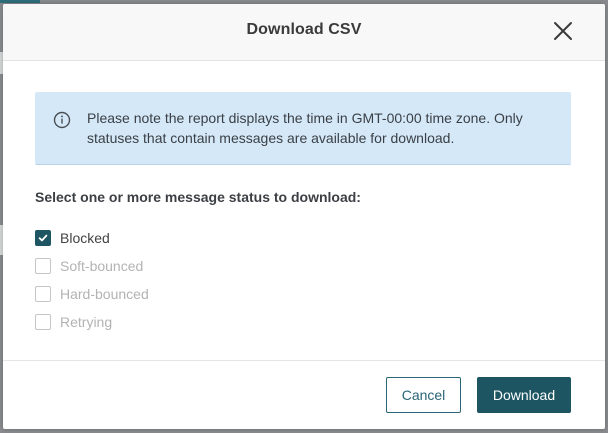 The height and width of the screenshot is (433, 608). Describe the element at coordinates (86, 322) in the screenshot. I see `checkbox-label: Retrying` at that location.